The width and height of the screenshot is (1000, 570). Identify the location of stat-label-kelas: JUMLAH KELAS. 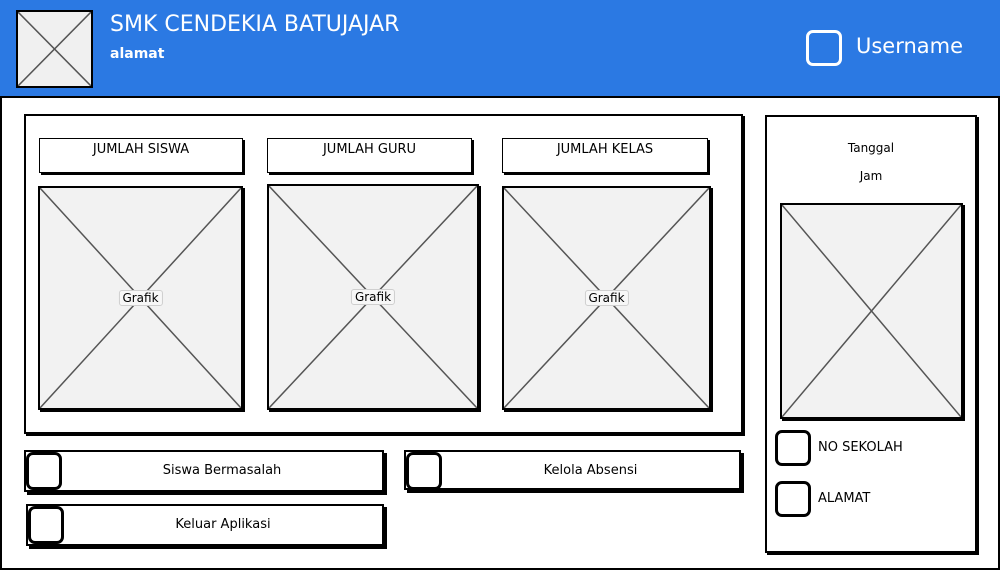
(605, 155).